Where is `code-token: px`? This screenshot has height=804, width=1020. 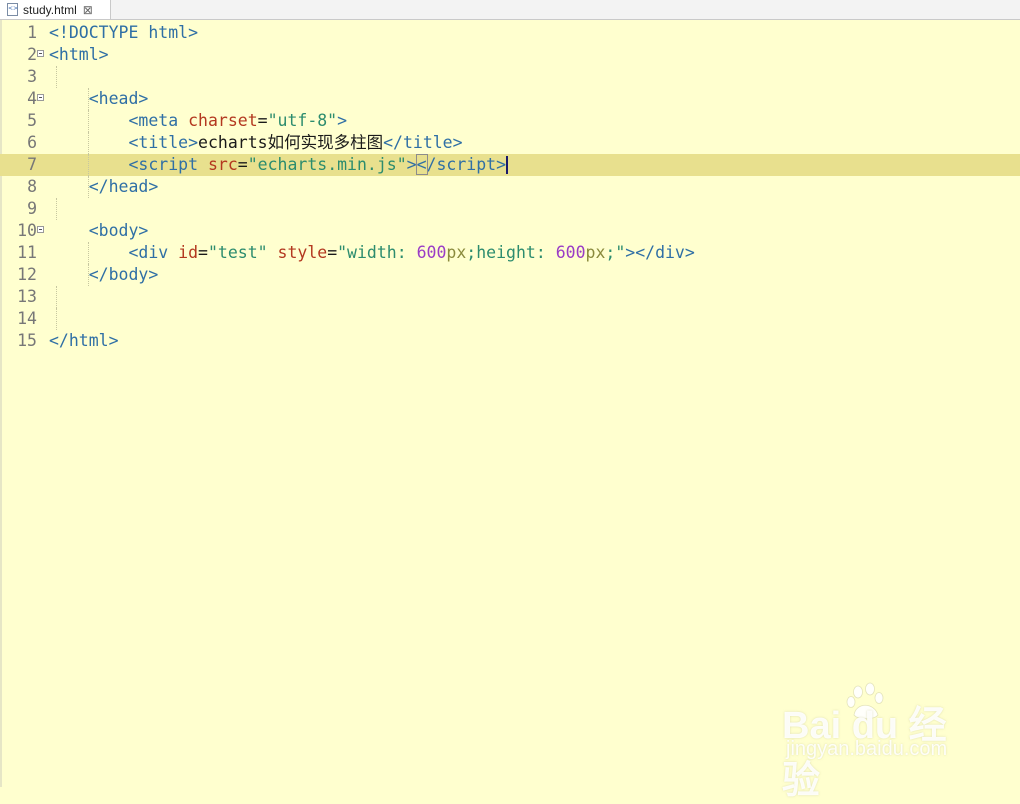
code-token: px is located at coordinates (595, 252).